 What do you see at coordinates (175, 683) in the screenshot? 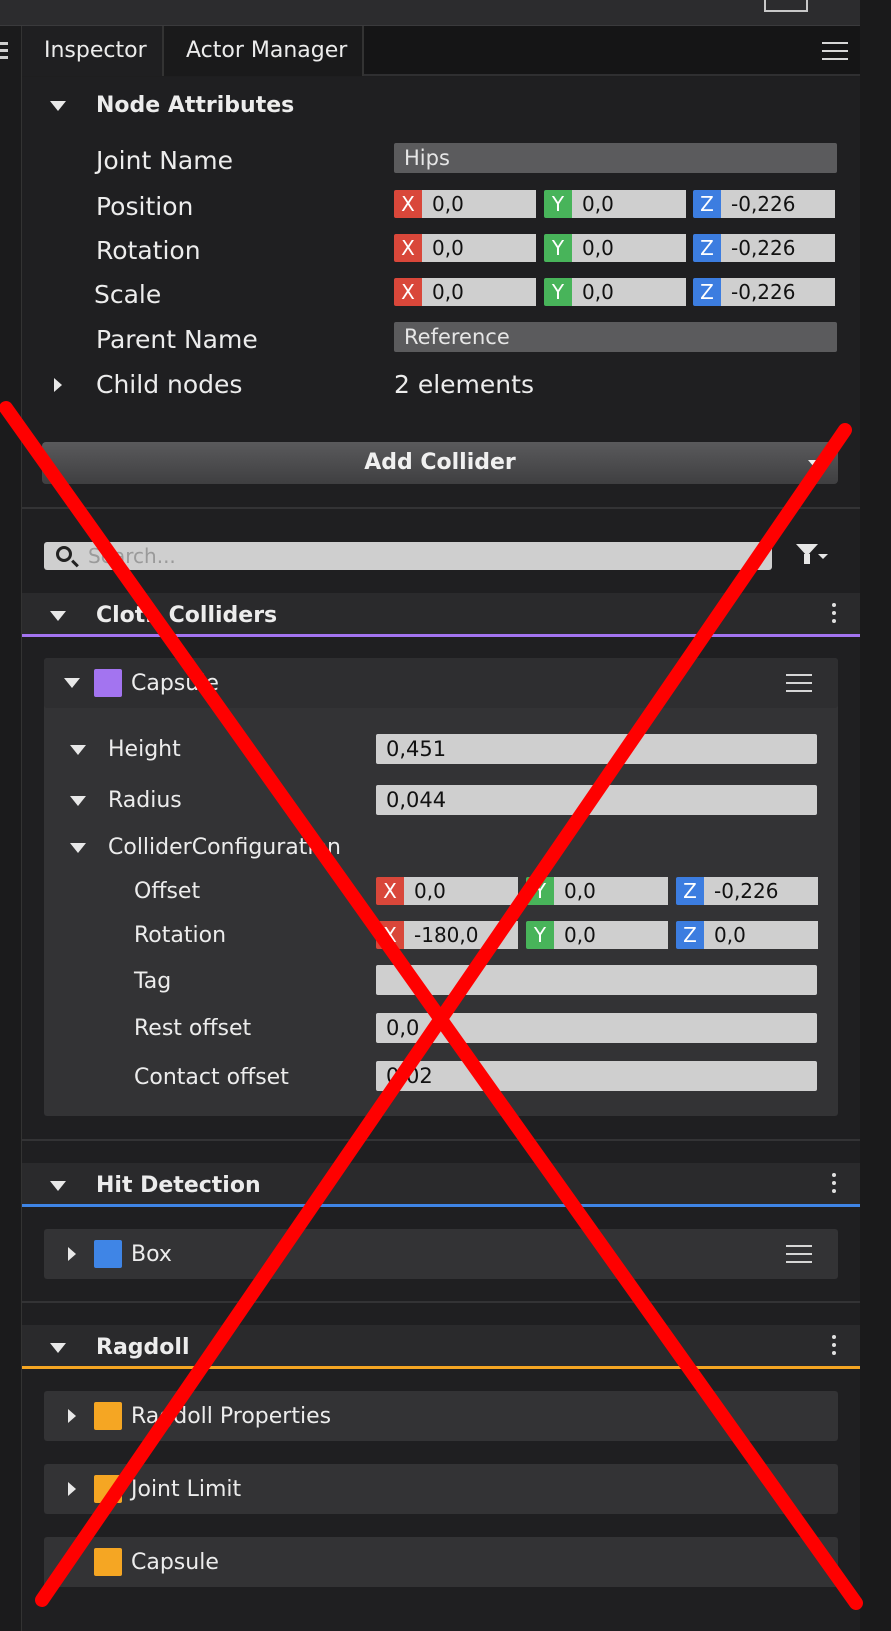
I see `capsule-title: Capsule` at bounding box center [175, 683].